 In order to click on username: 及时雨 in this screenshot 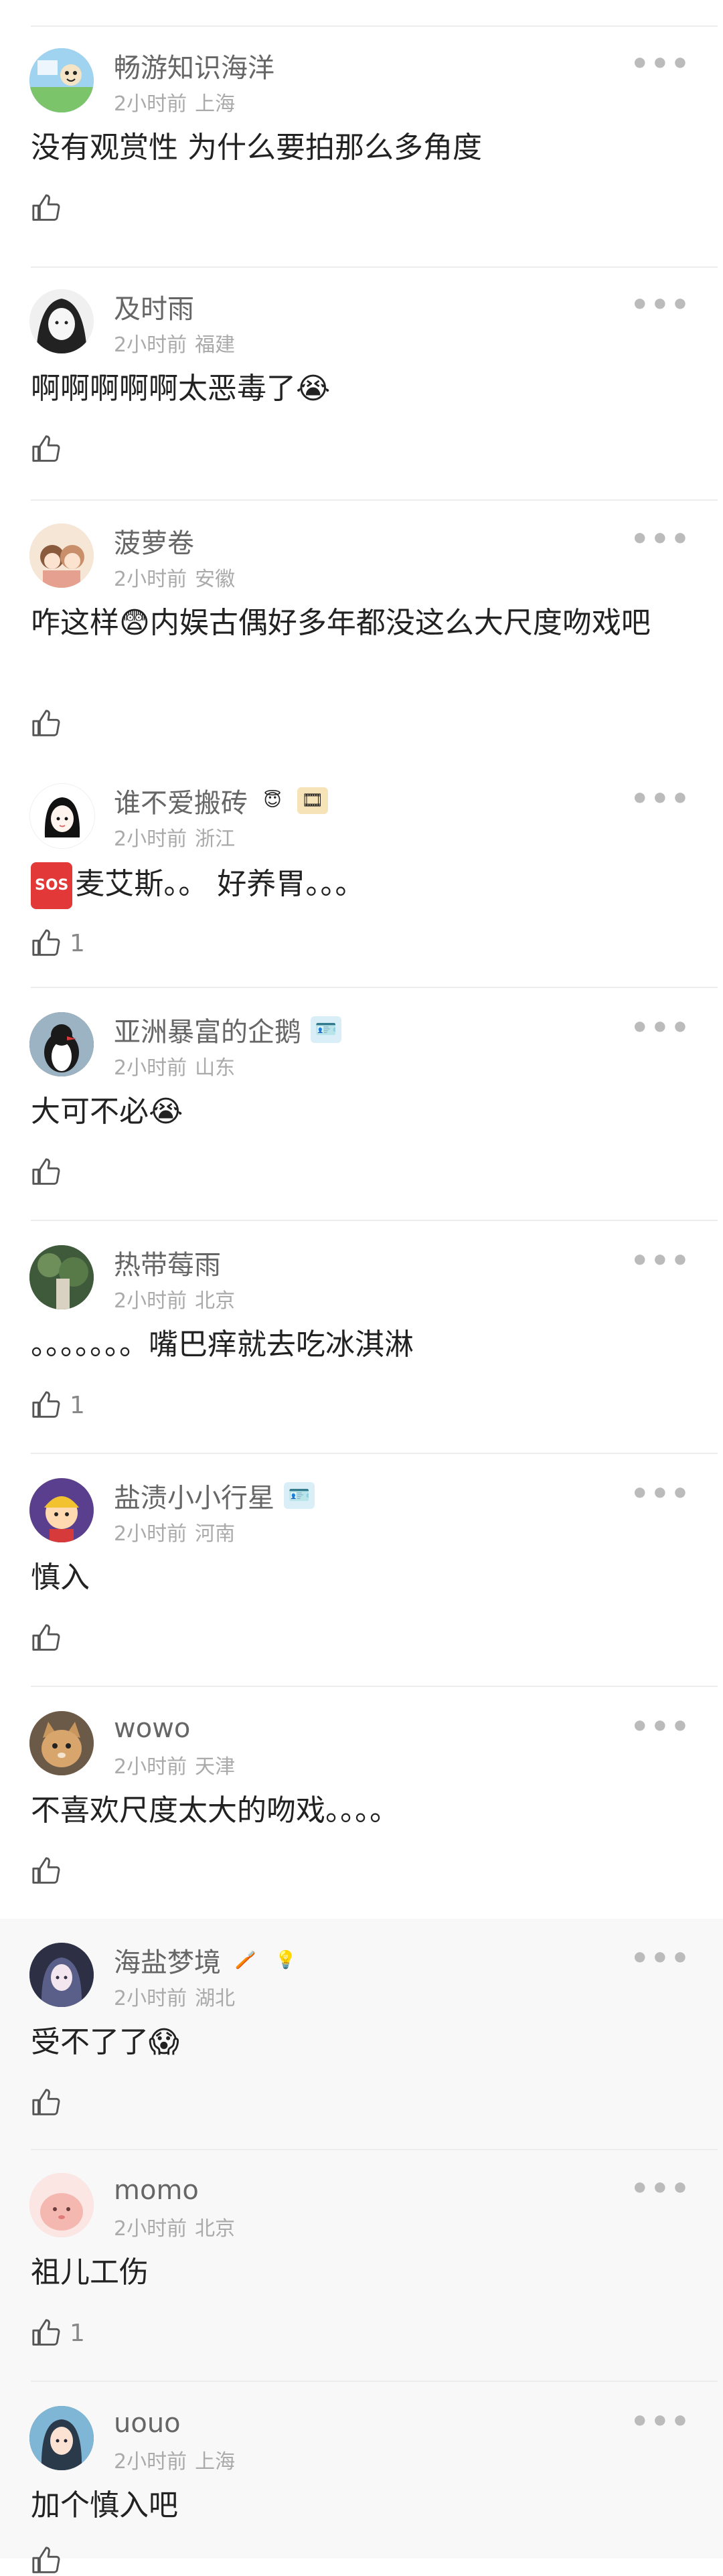, I will do `click(154, 307)`.